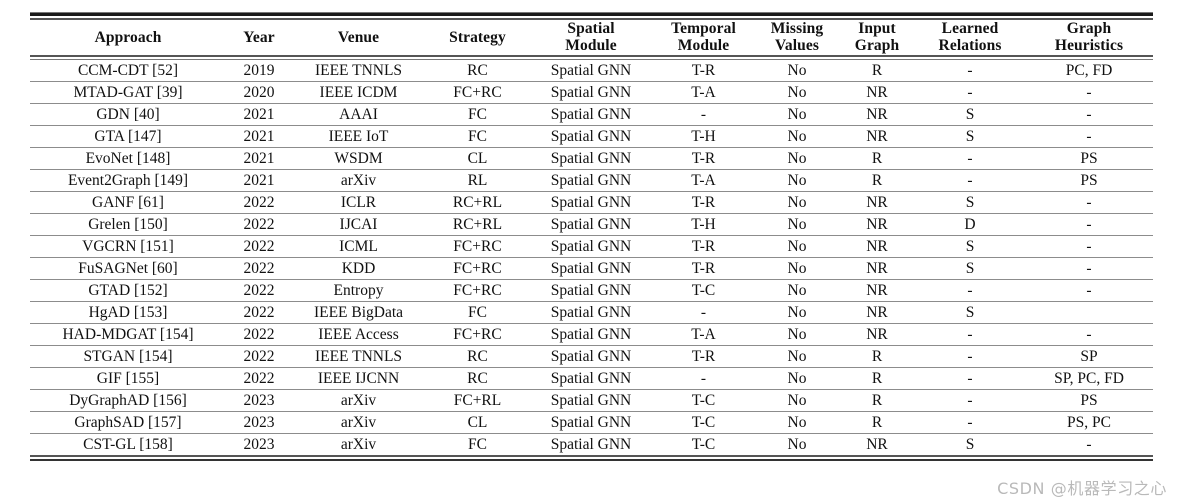 This screenshot has width=1183, height=503. What do you see at coordinates (358, 70) in the screenshot?
I see `cell-venue: IEEE TNNLS` at bounding box center [358, 70].